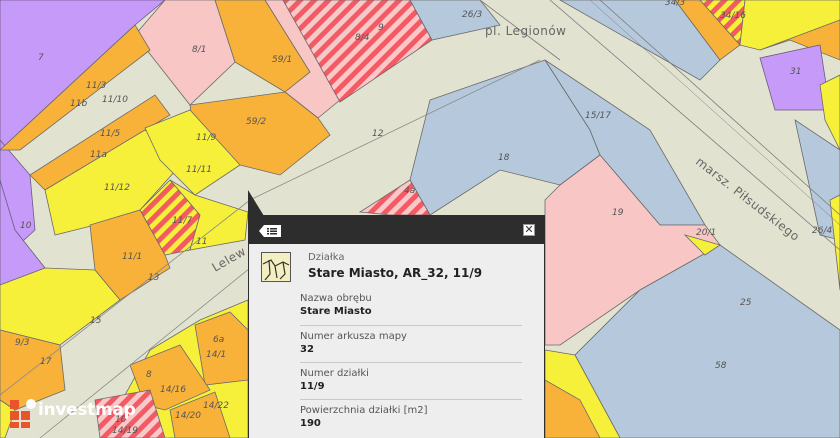 The height and width of the screenshot is (438, 840). What do you see at coordinates (598, 116) in the screenshot?
I see `parcel-number-label: 15/17` at bounding box center [598, 116].